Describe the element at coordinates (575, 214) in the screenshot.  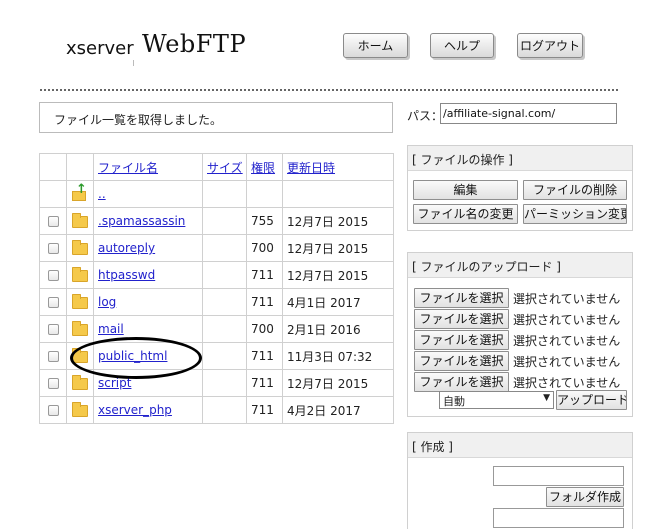
I see `permission-button: パーミッション変更` at that location.